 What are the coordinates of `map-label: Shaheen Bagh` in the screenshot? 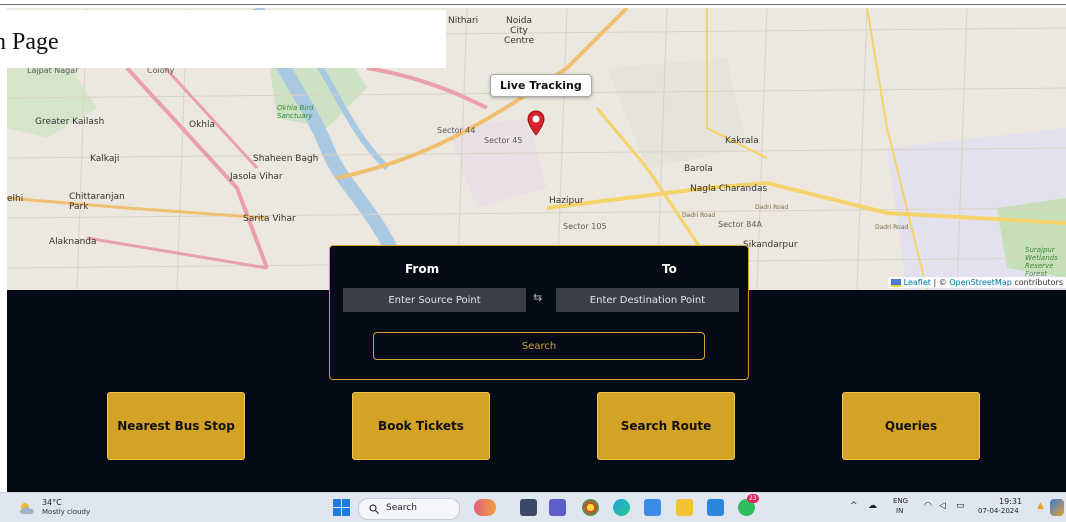 It's located at (286, 159).